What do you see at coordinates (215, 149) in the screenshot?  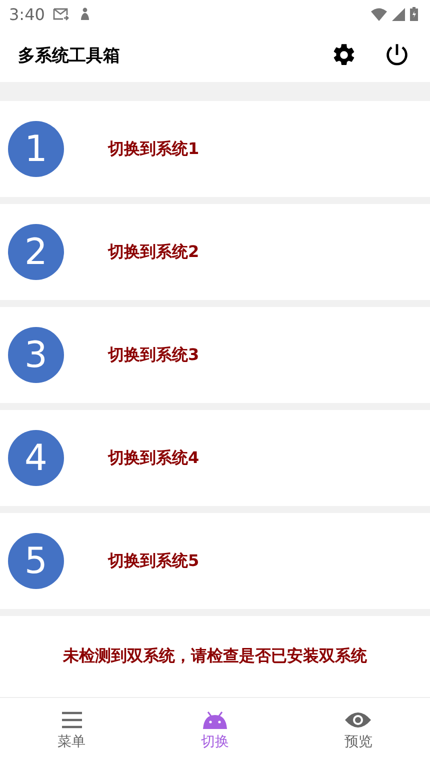 I see `system-card: 1 切换到系统1` at bounding box center [215, 149].